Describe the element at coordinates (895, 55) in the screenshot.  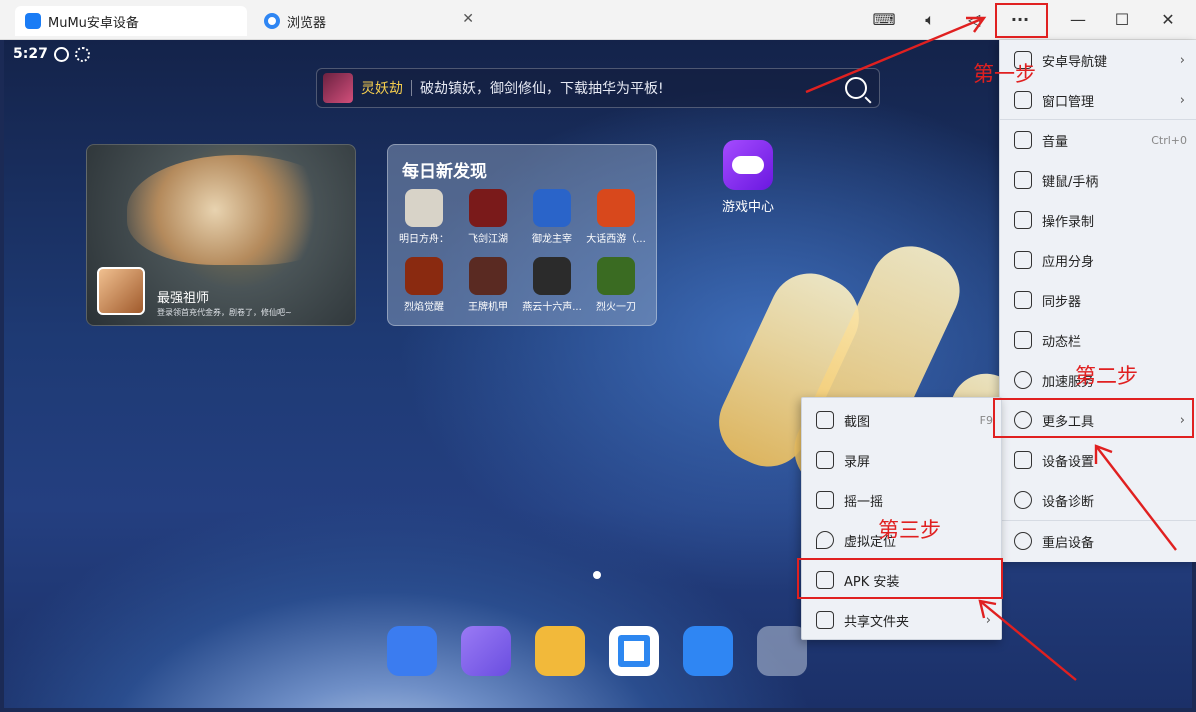
I see `arrow-step1` at that location.